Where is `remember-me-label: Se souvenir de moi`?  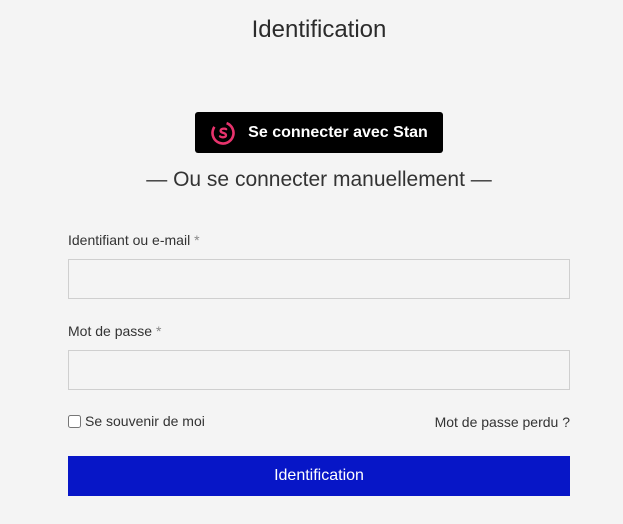
remember-me-label: Se souvenir de moi is located at coordinates (145, 421).